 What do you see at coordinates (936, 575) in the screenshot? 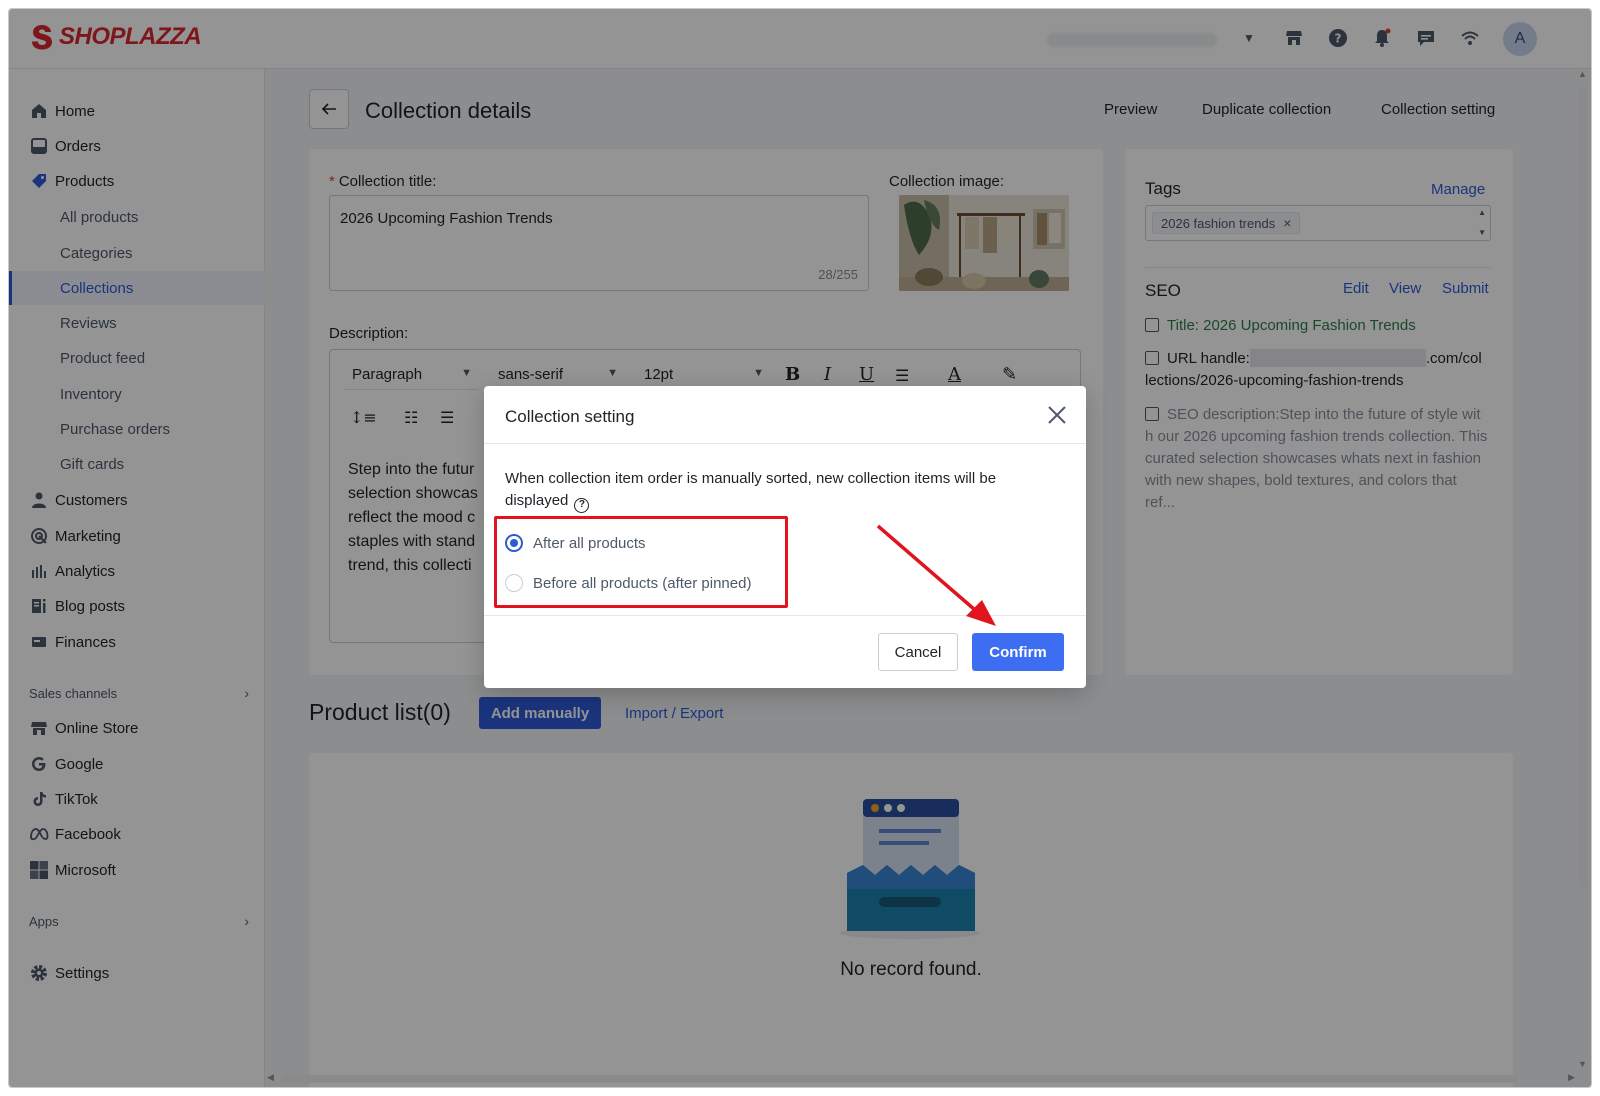
I see `pointer-arrow-icon` at bounding box center [936, 575].